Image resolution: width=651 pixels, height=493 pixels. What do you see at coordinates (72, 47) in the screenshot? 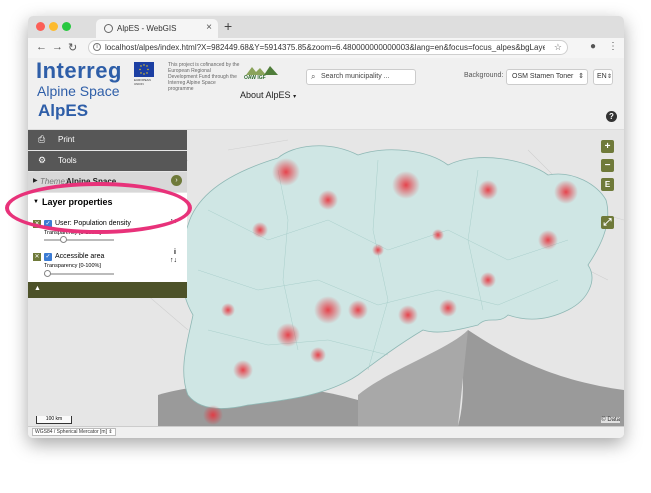
I see `reload-icon: ↻` at bounding box center [72, 47].